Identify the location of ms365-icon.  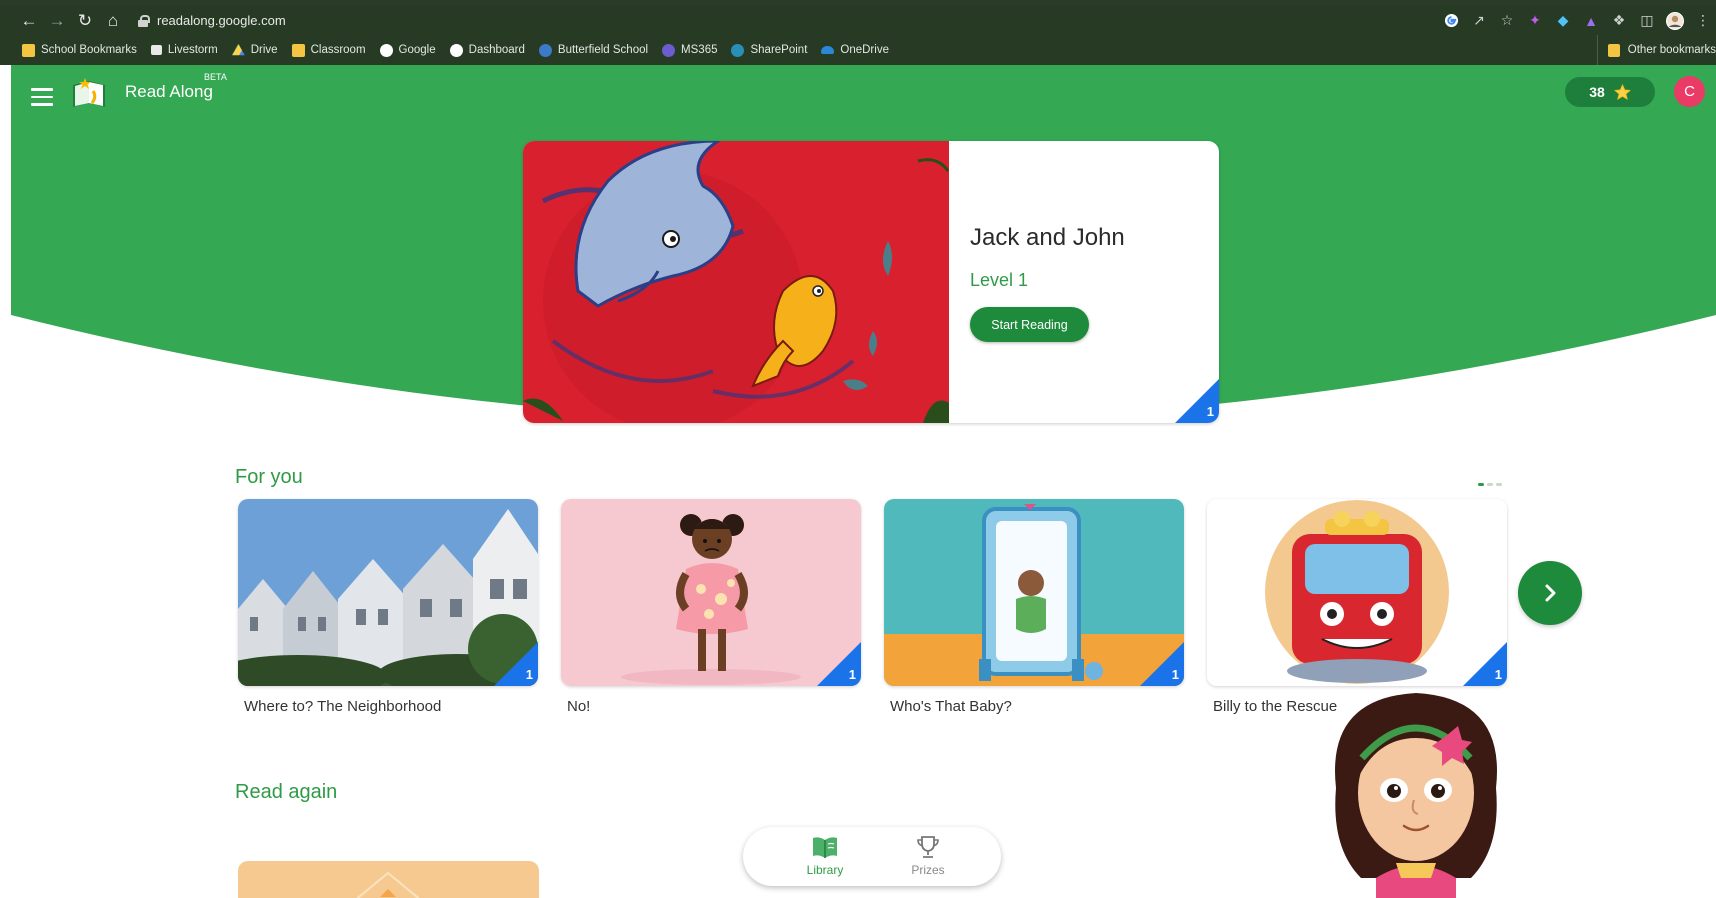
(669, 50).